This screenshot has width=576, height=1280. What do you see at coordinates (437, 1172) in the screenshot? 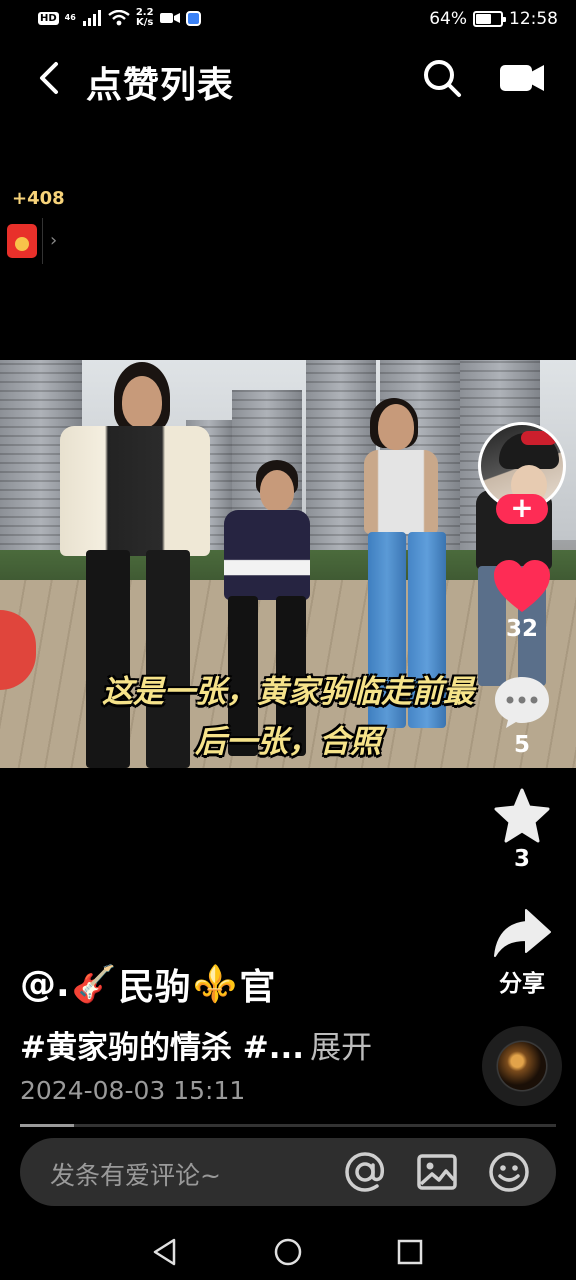
I see `image-icon` at bounding box center [437, 1172].